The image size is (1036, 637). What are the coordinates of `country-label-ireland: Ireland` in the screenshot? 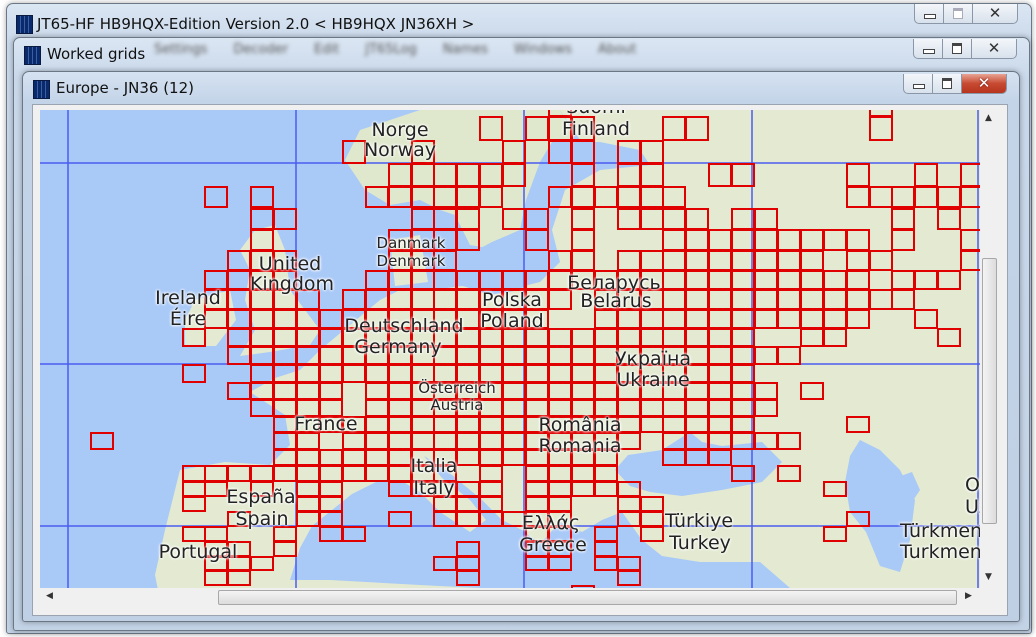 It's located at (188, 298).